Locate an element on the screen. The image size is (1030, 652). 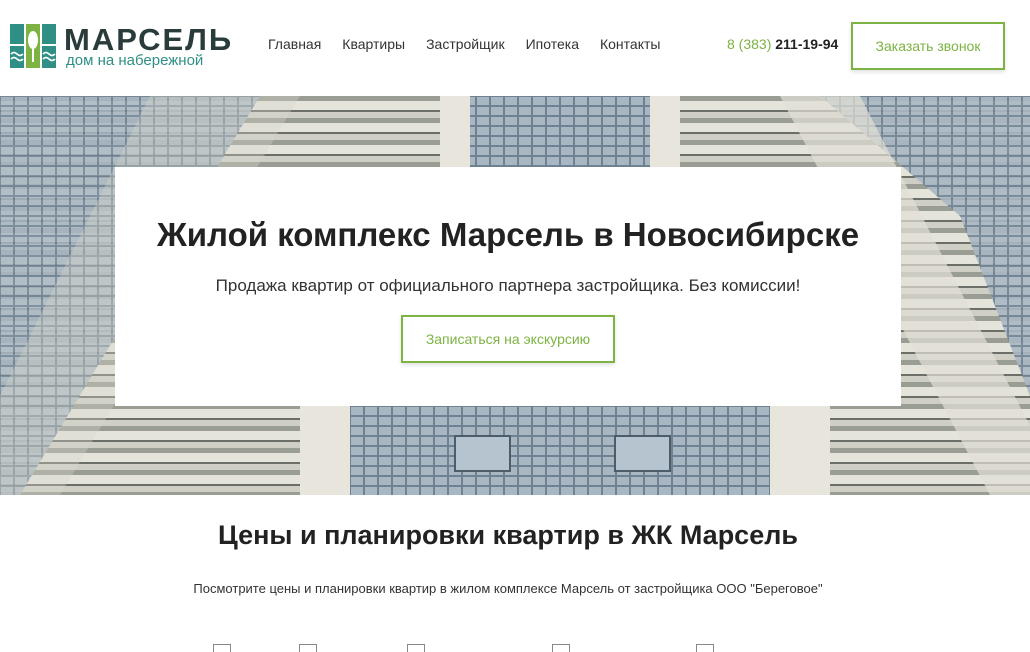
nav-item-contacts: Контакты is located at coordinates (630, 44).